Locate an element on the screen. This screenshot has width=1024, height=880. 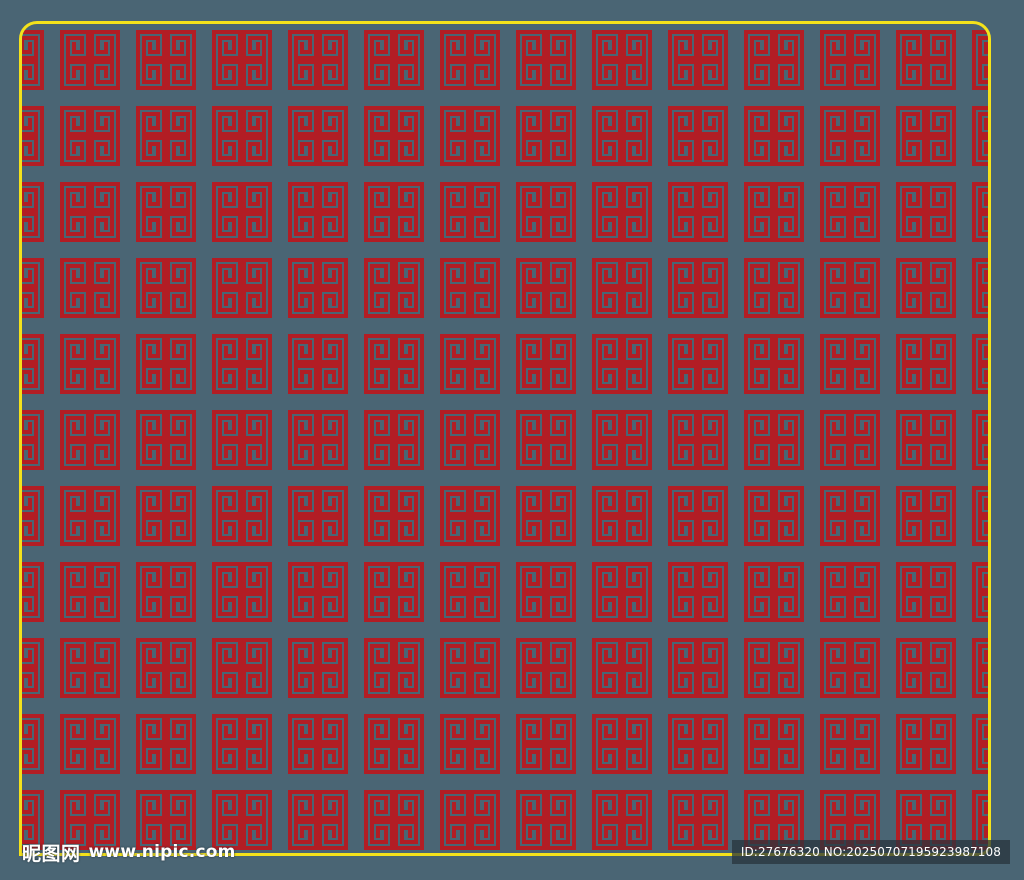
brand-name: 昵图网 is located at coordinates (51, 853).